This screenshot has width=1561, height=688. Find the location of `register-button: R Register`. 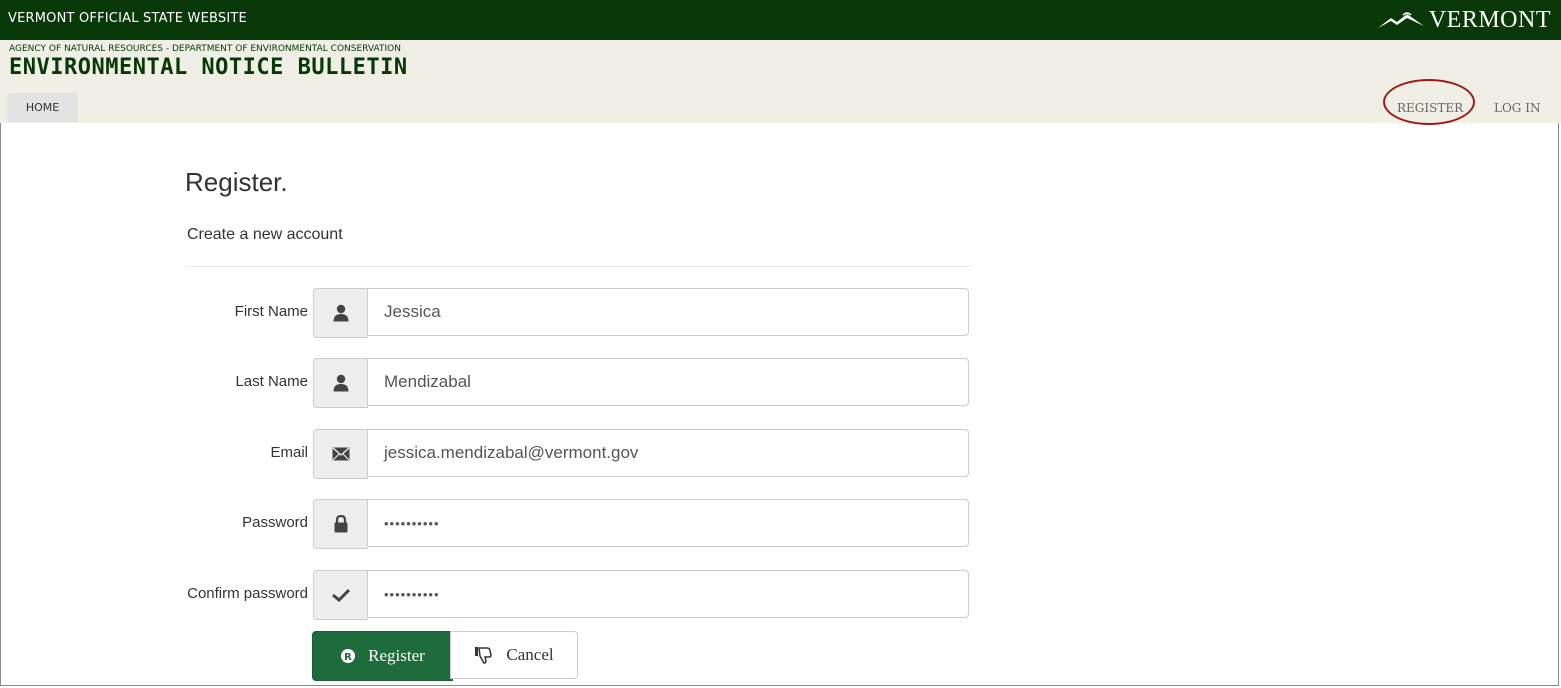

register-button: R Register is located at coordinates (382, 656).